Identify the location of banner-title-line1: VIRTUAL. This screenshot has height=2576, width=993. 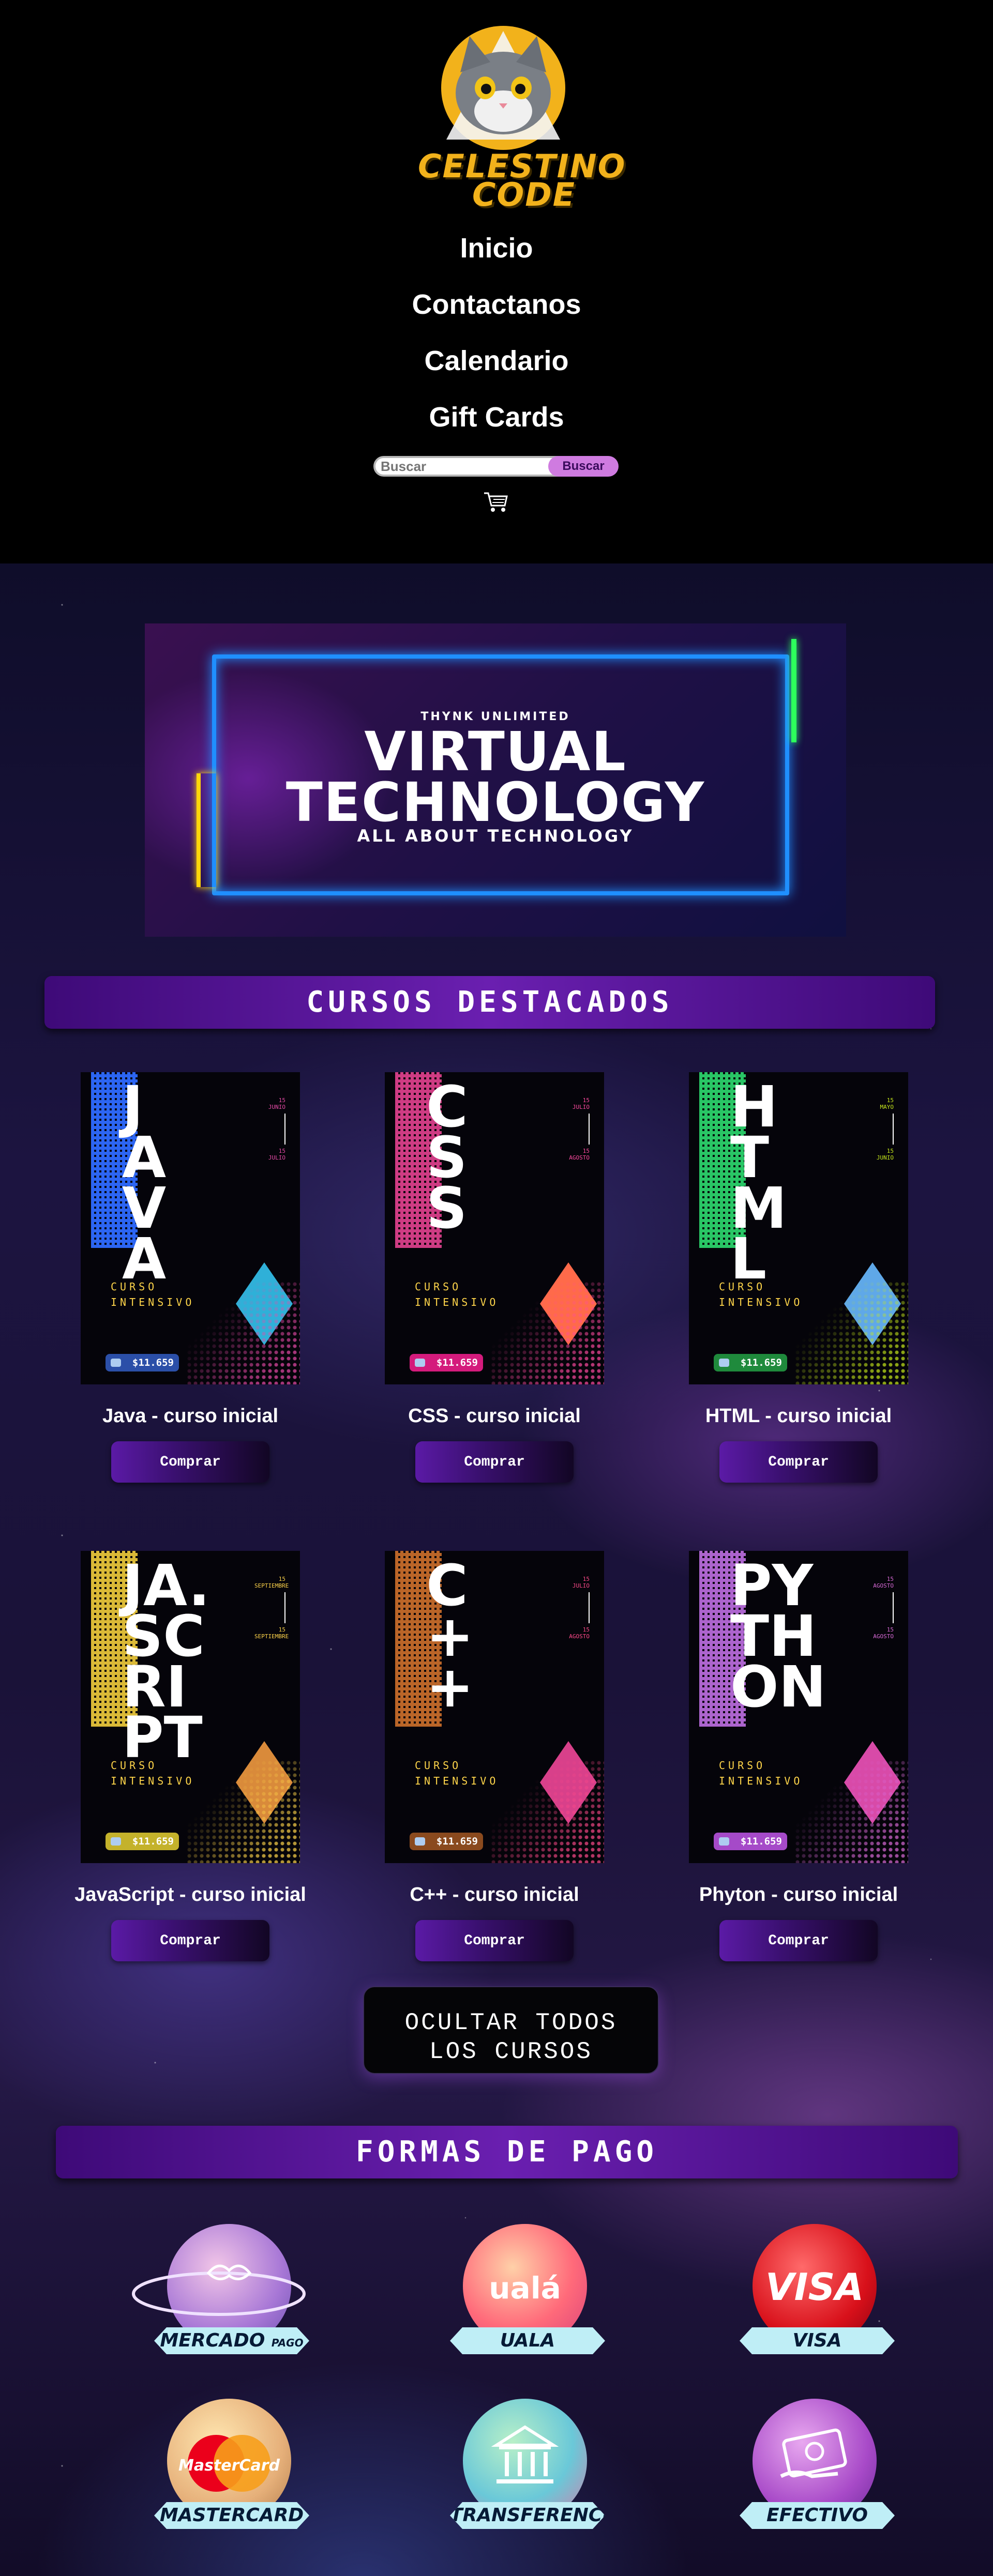
(496, 751).